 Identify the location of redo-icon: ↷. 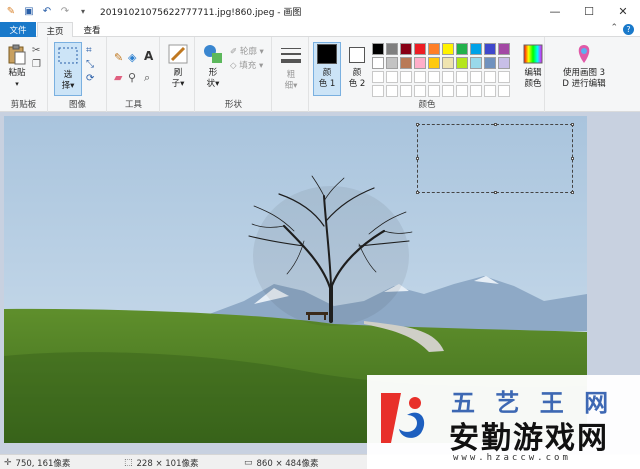
(65, 11).